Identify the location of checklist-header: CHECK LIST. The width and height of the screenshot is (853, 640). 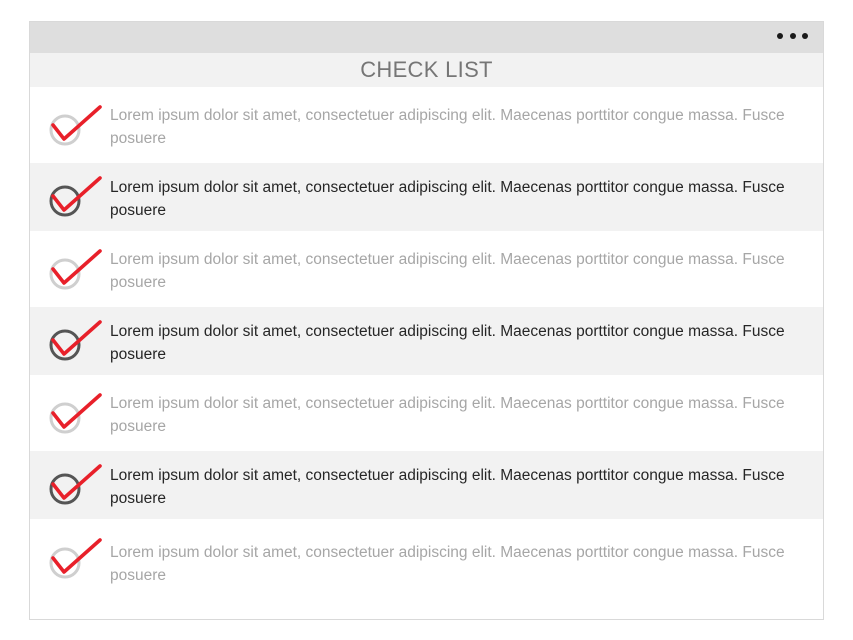
(426, 70).